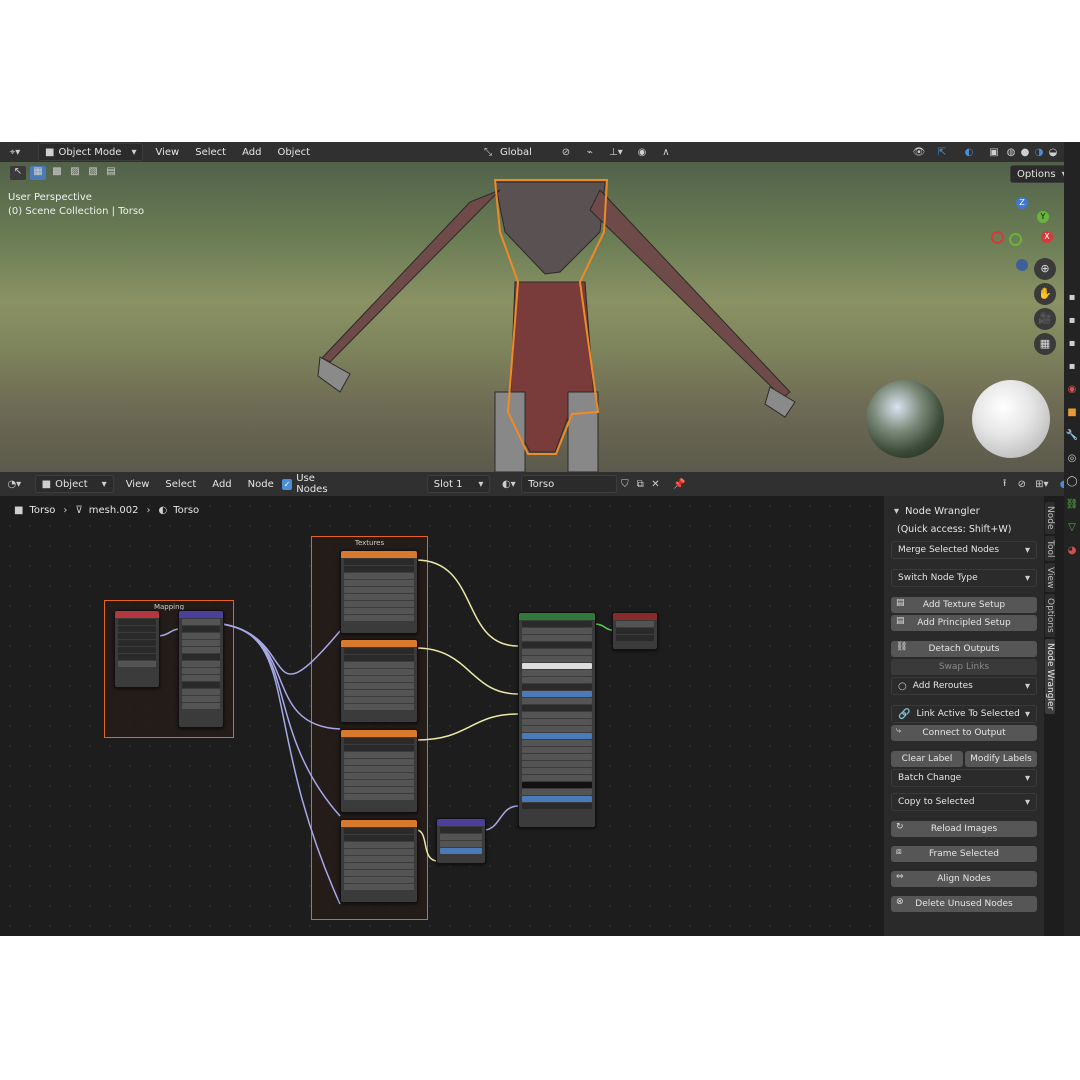 Image resolution: width=1080 pixels, height=1080 pixels. I want to click on material-properties-icon: ◕, so click(1072, 550).